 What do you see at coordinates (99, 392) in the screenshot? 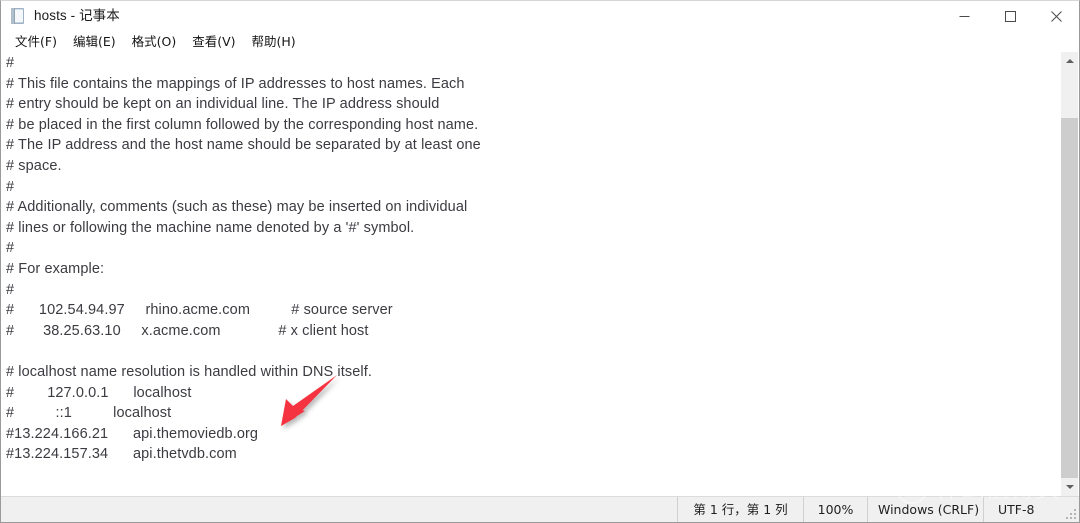
I see `text-line: # 127.0.0.1 localhost` at bounding box center [99, 392].